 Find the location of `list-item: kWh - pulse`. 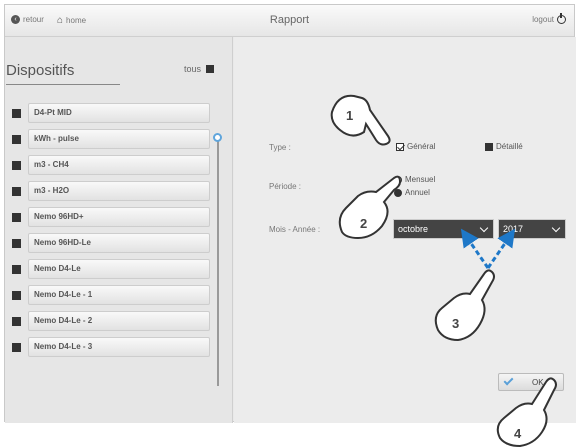

list-item: kWh - pulse is located at coordinates (111, 139).